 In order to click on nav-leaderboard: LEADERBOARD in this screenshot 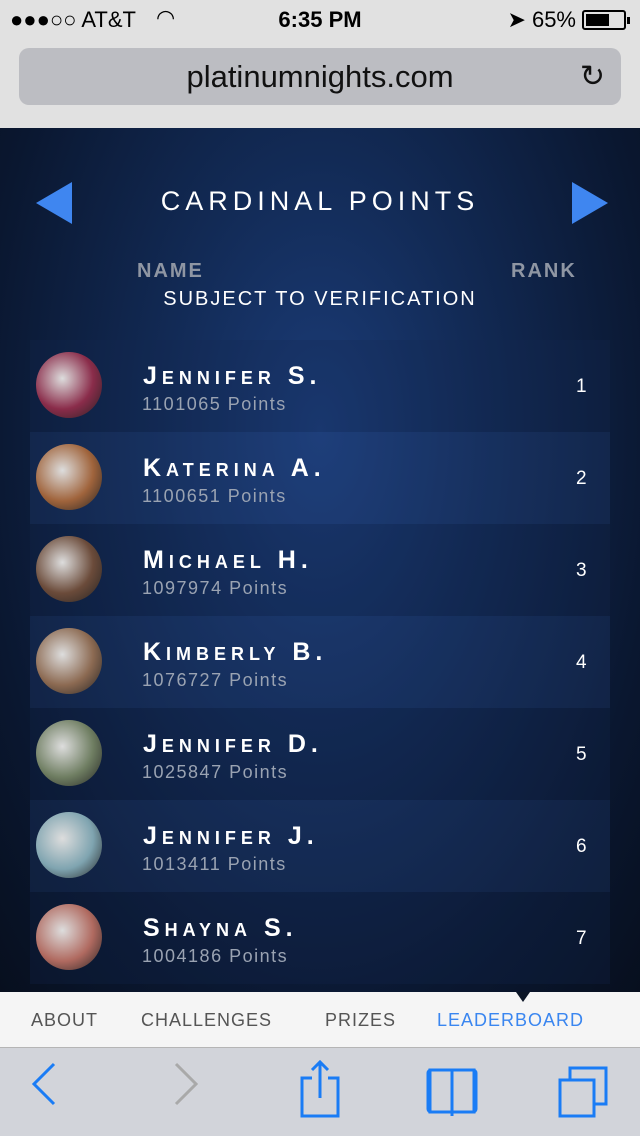, I will do `click(510, 1020)`.